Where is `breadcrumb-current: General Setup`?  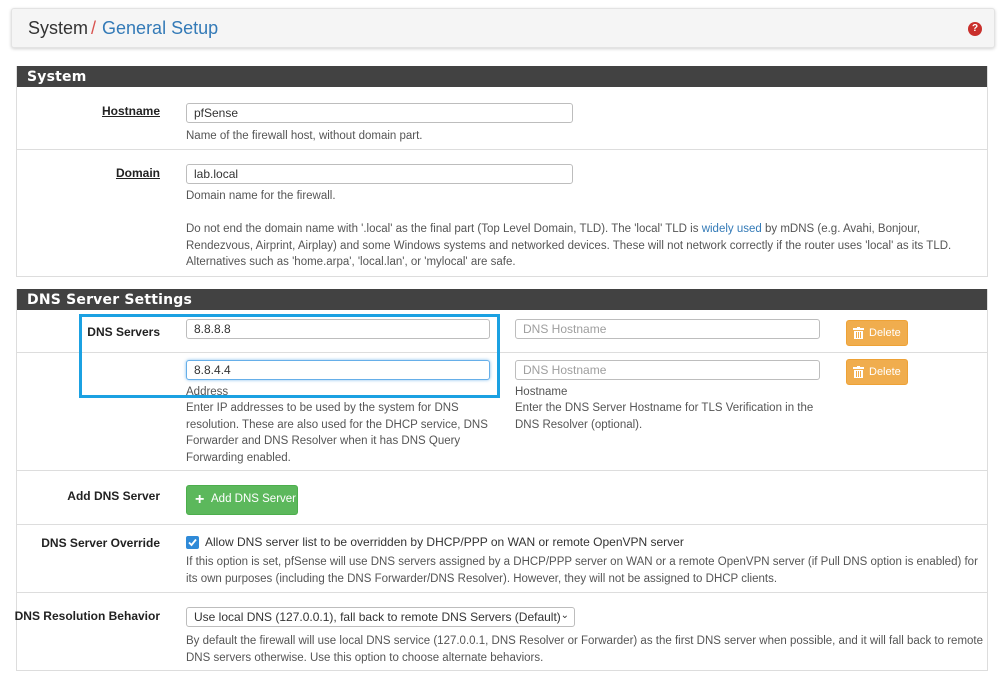 breadcrumb-current: General Setup is located at coordinates (160, 28).